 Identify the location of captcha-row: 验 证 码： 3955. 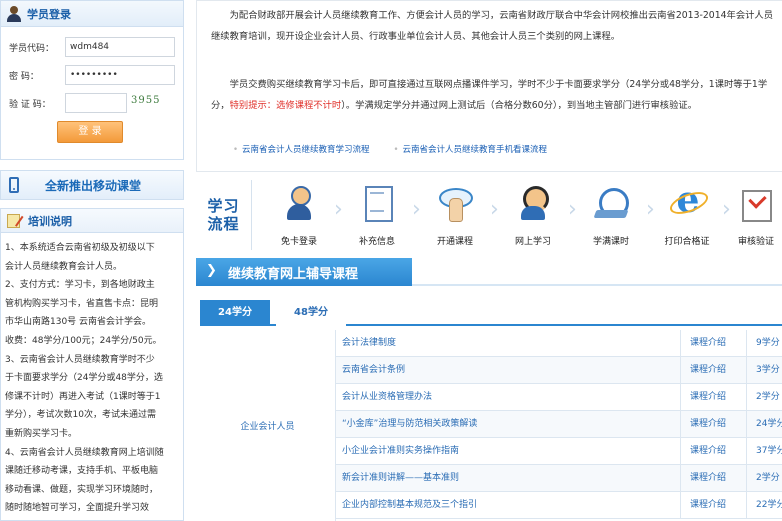
(87, 103).